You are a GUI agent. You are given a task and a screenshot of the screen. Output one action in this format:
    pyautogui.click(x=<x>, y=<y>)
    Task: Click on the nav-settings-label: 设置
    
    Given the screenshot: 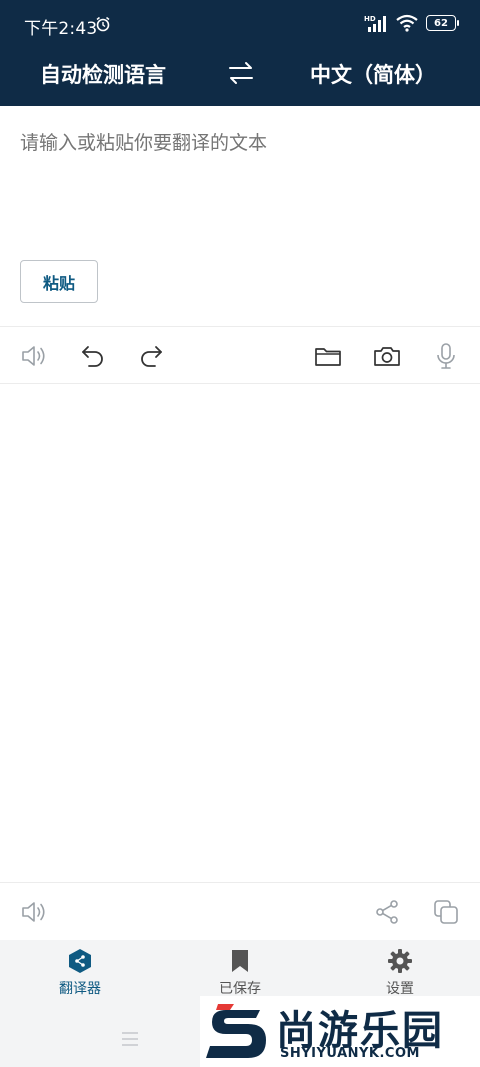 What is the action you would take?
    pyautogui.click(x=400, y=989)
    